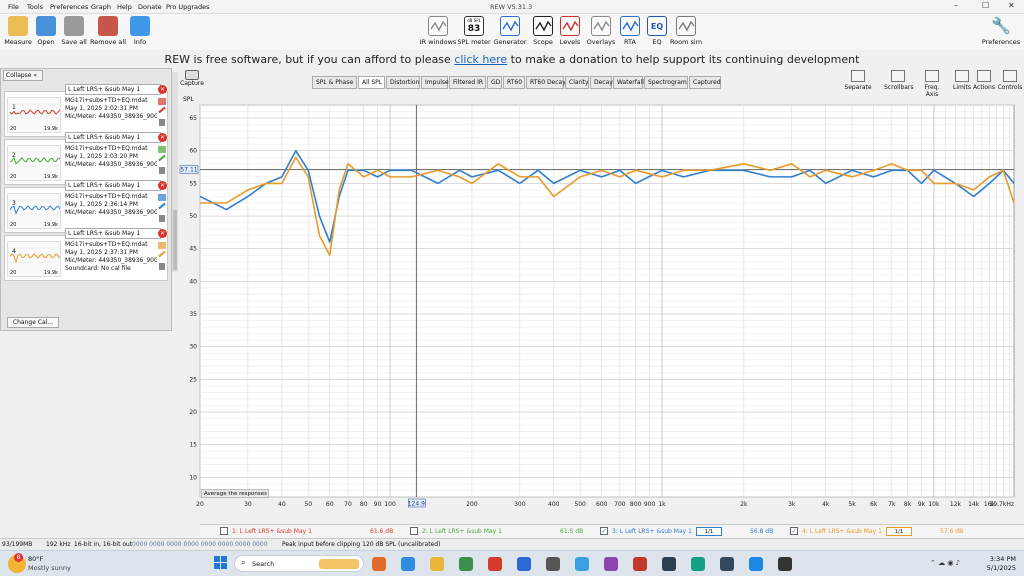  I want to click on tab-all-spl: All SPL, so click(371, 82).